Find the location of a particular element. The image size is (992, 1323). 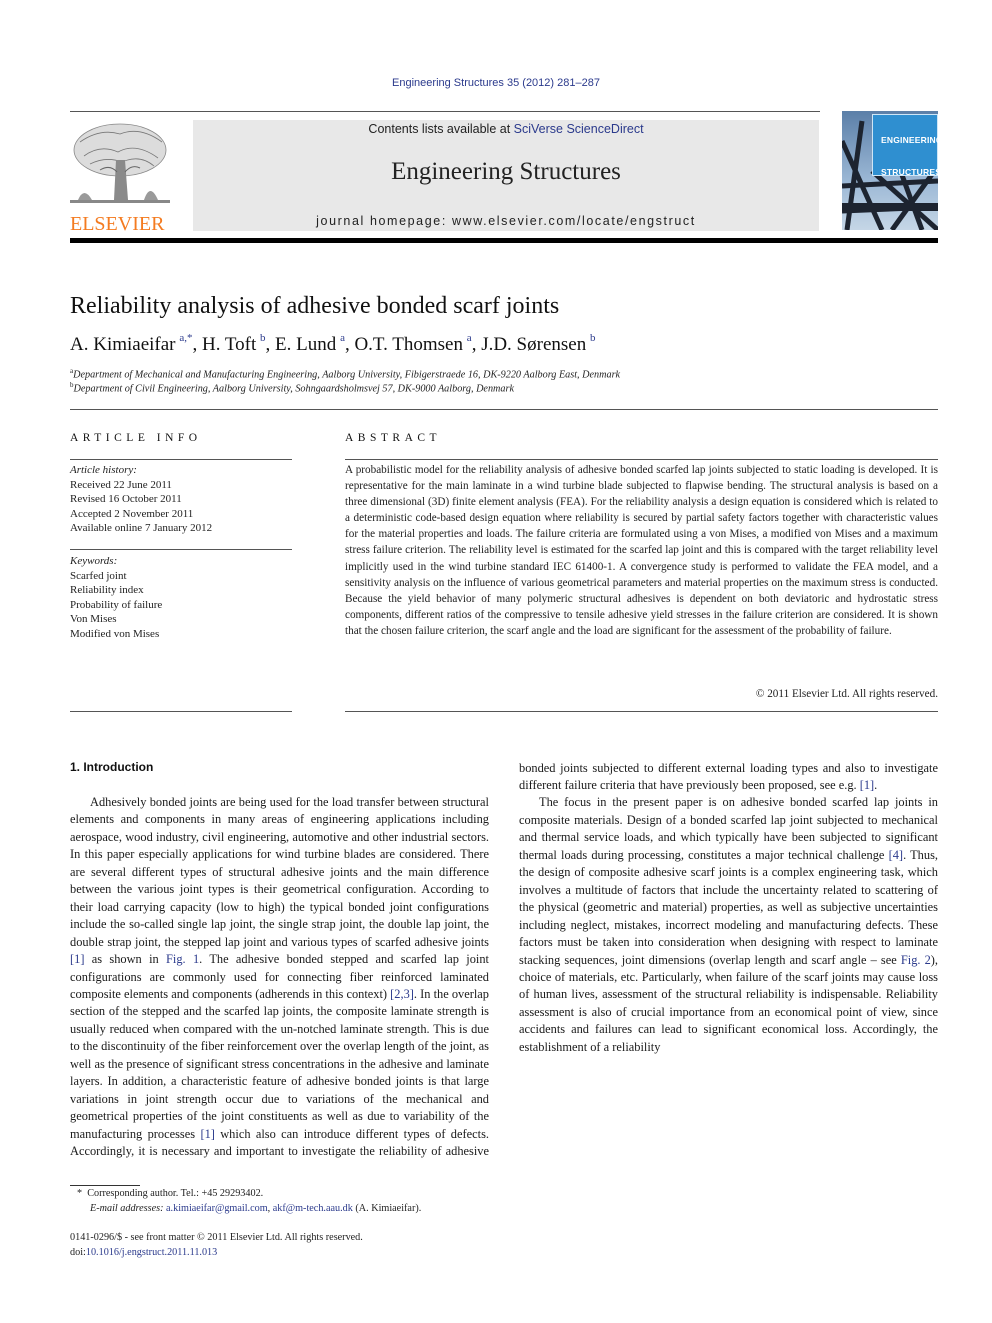

cover-title-box: ENGINEERING STRUCTURES is located at coordinates (905, 145).